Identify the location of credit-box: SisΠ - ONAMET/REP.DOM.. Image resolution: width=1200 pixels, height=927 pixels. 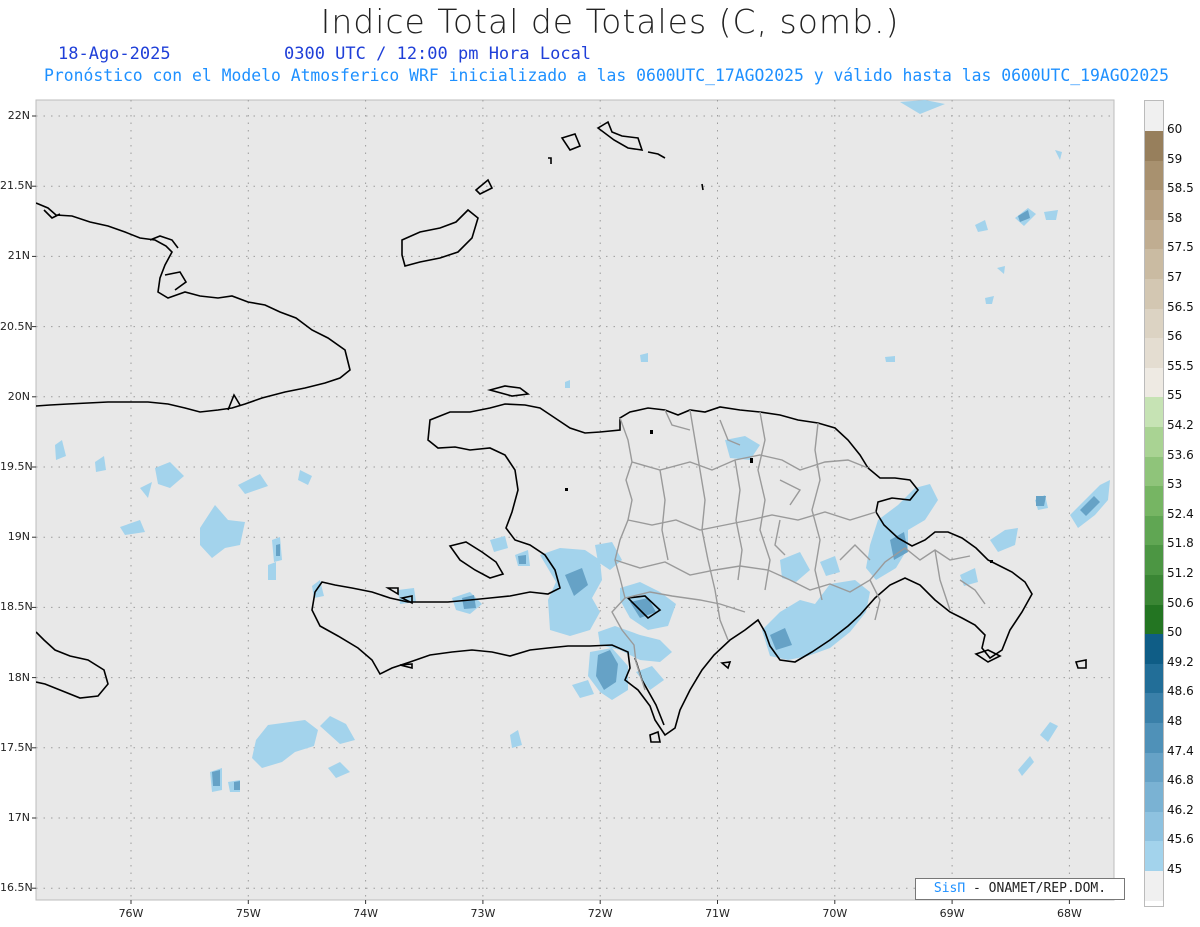
(1020, 889).